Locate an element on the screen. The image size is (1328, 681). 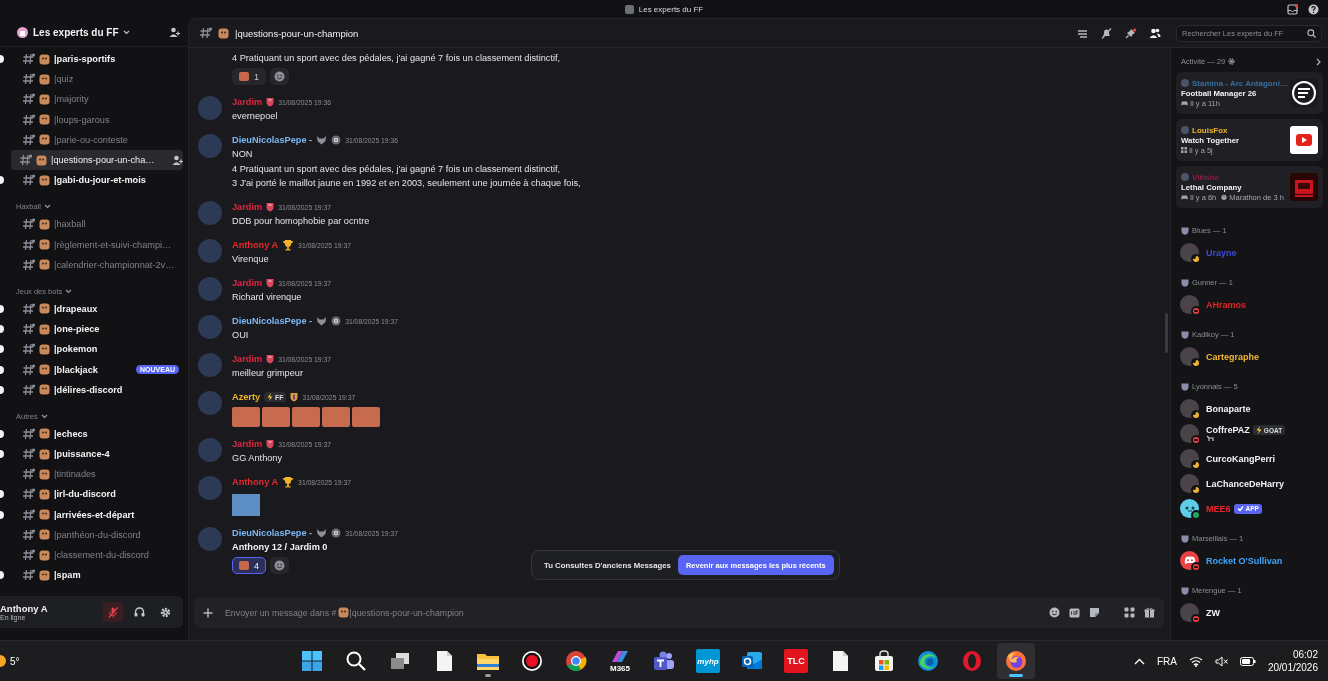
microphone-button is located at coordinates (113, 612).